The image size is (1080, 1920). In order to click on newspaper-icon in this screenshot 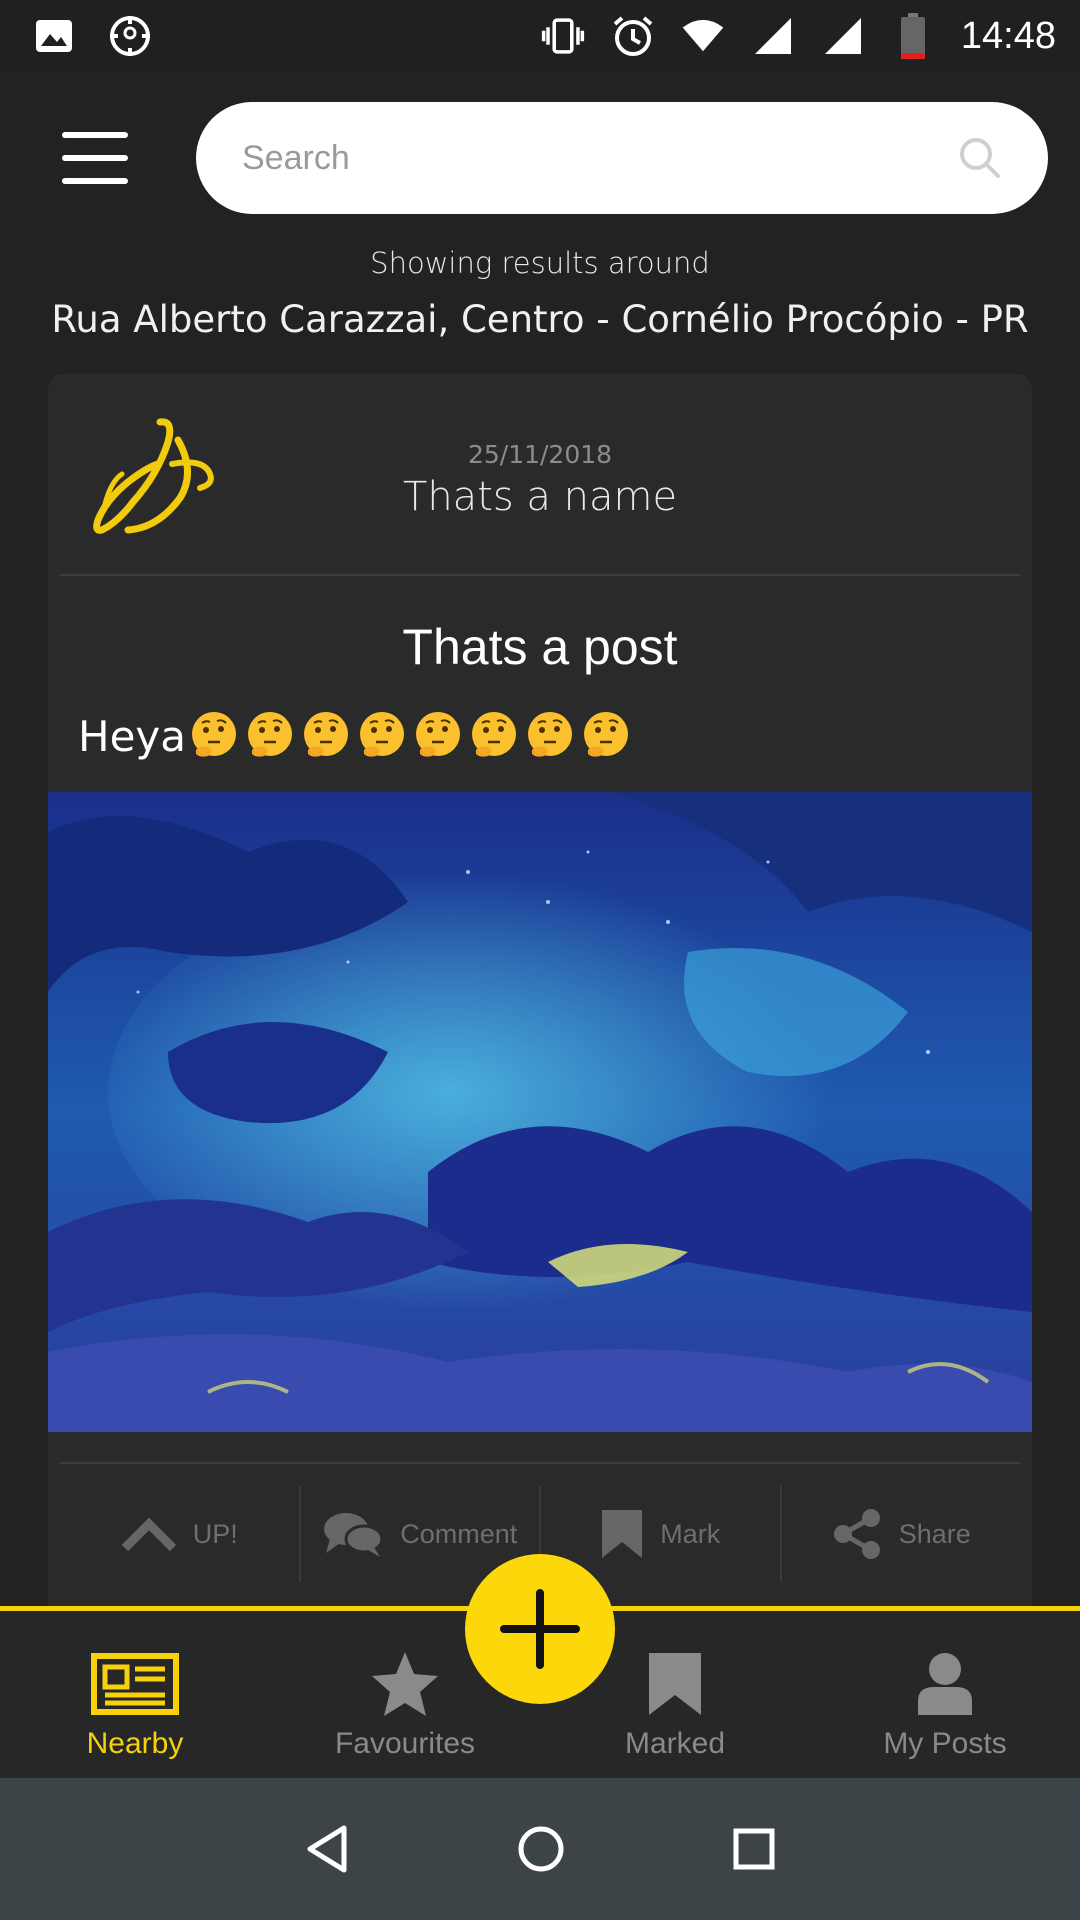, I will do `click(135, 1684)`.